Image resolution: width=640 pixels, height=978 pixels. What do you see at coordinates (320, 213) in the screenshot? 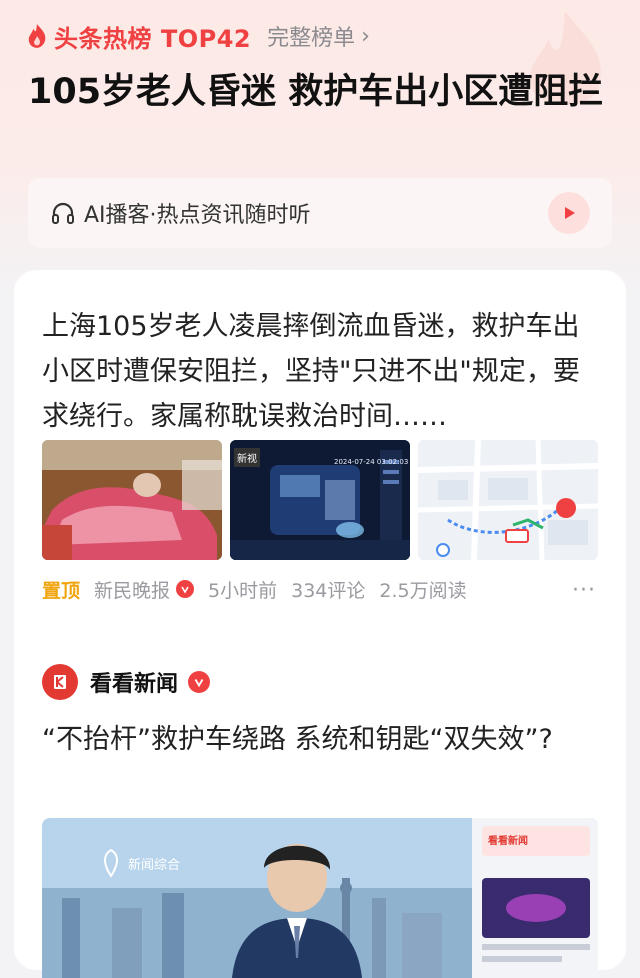
I see `ai-podcast-bar: AI播客·热点资讯随时听` at bounding box center [320, 213].